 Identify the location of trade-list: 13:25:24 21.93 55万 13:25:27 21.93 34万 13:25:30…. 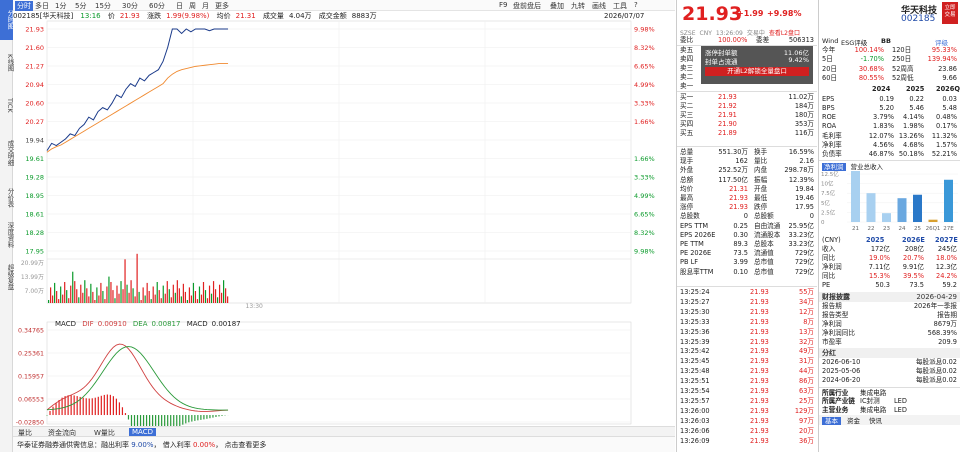
(747, 368).